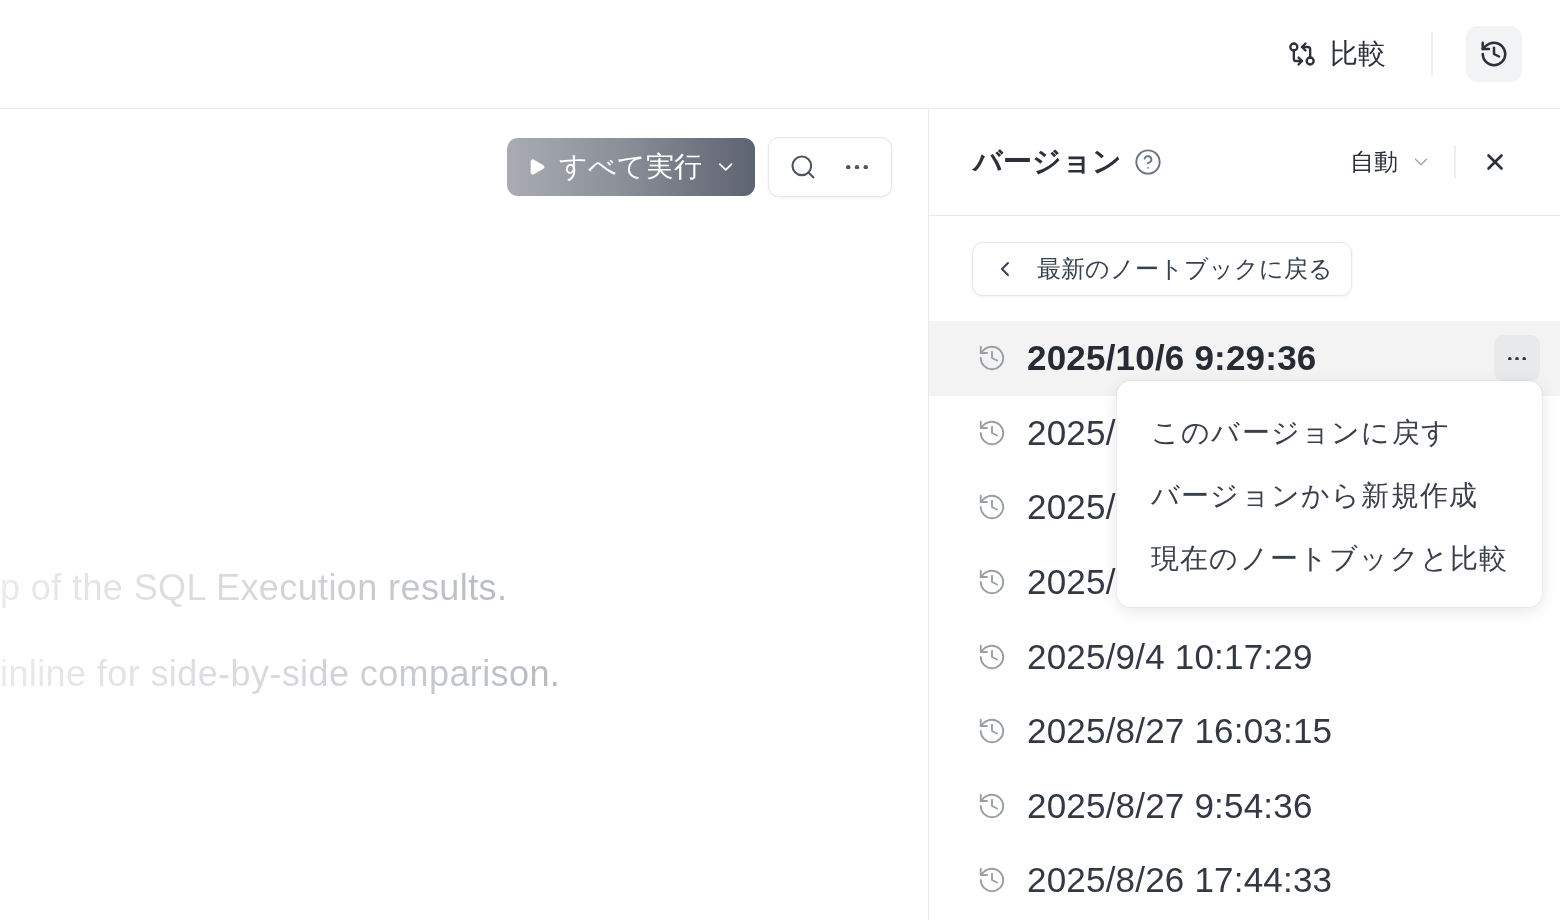 The image size is (1560, 920). I want to click on version-time: 2025/8/27 9:54:36, so click(1170, 805).